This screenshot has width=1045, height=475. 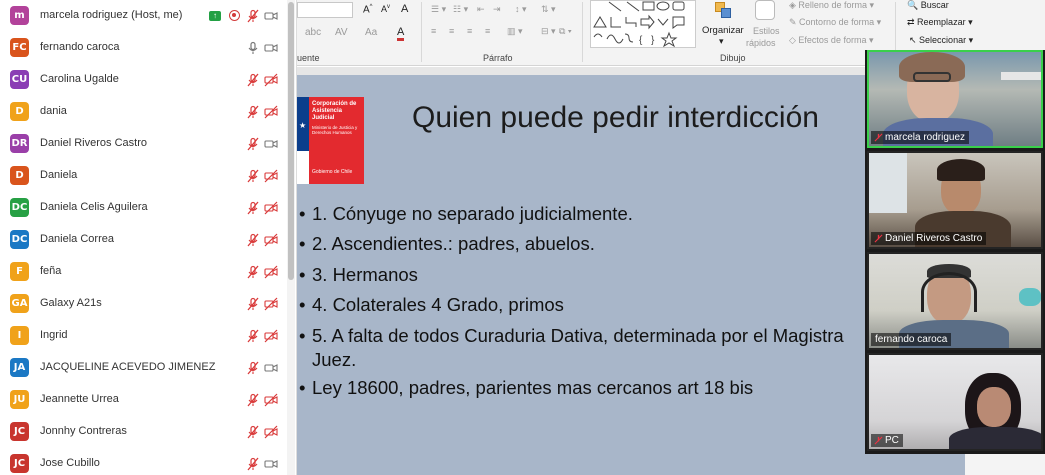 I want to click on quick-styles-label-2: rápidos, so click(x=761, y=43).